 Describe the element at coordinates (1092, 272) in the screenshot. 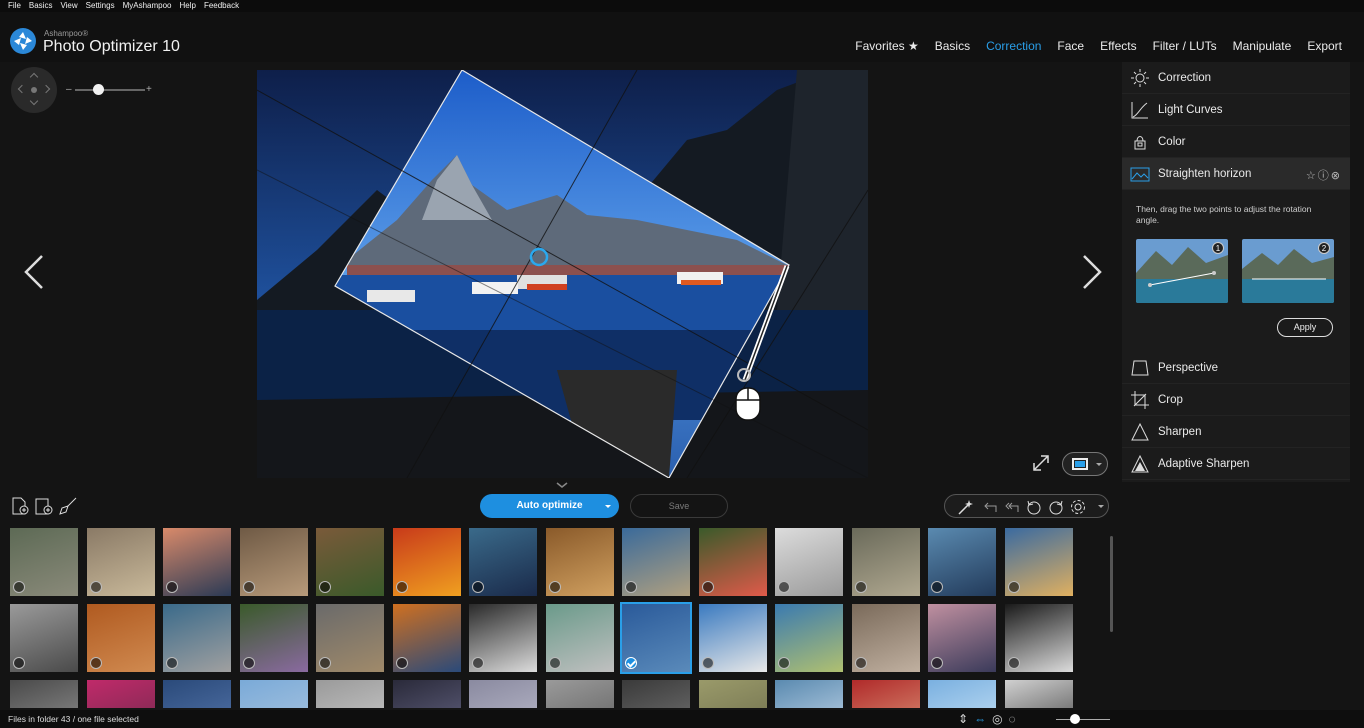

I see `next-image-arrow-icon` at that location.